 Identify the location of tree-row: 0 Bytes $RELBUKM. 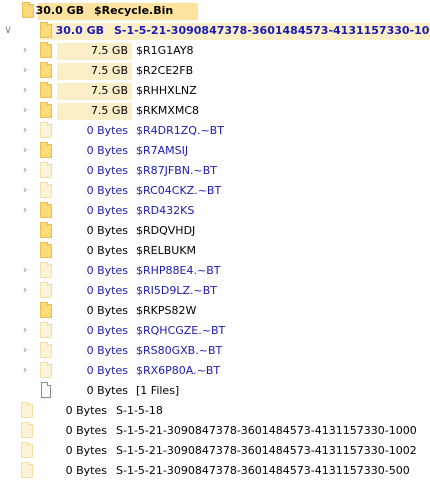
(215, 250).